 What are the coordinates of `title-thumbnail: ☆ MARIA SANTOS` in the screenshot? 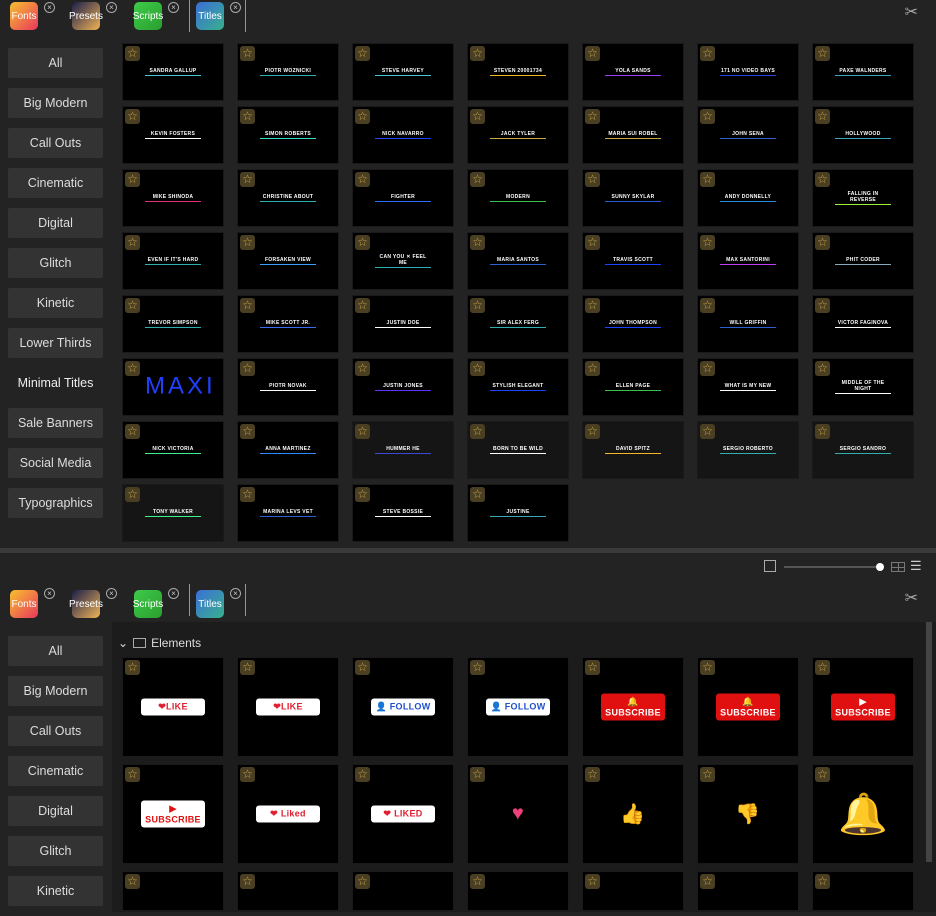 It's located at (518, 261).